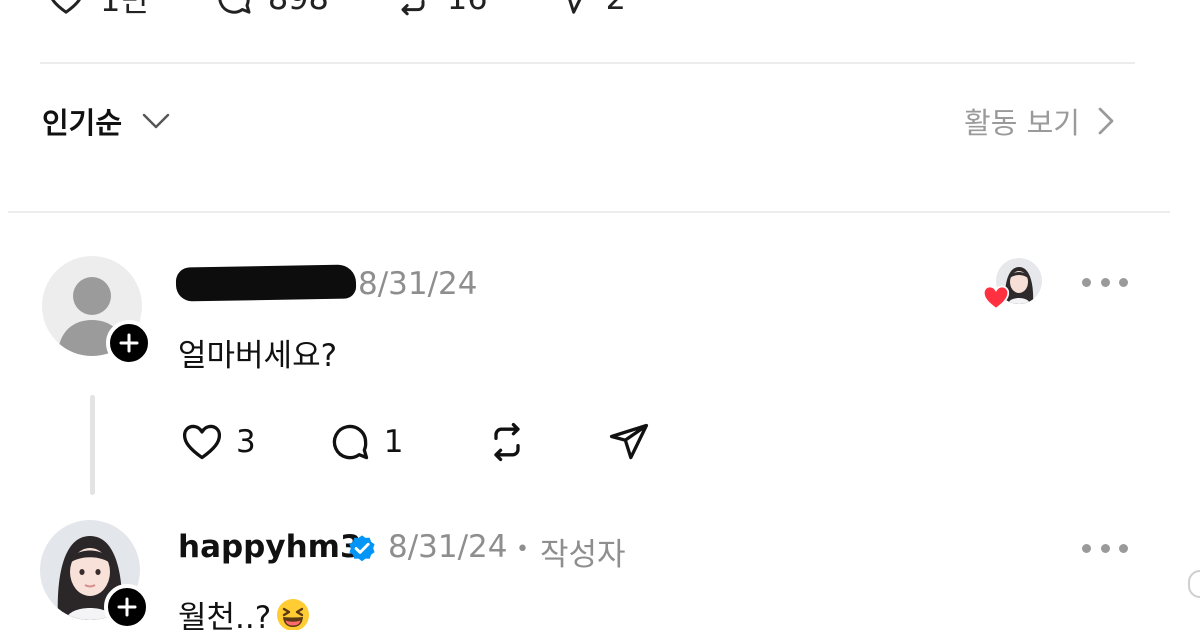  Describe the element at coordinates (583, 555) in the screenshot. I see `author-tag: 작성자` at that location.